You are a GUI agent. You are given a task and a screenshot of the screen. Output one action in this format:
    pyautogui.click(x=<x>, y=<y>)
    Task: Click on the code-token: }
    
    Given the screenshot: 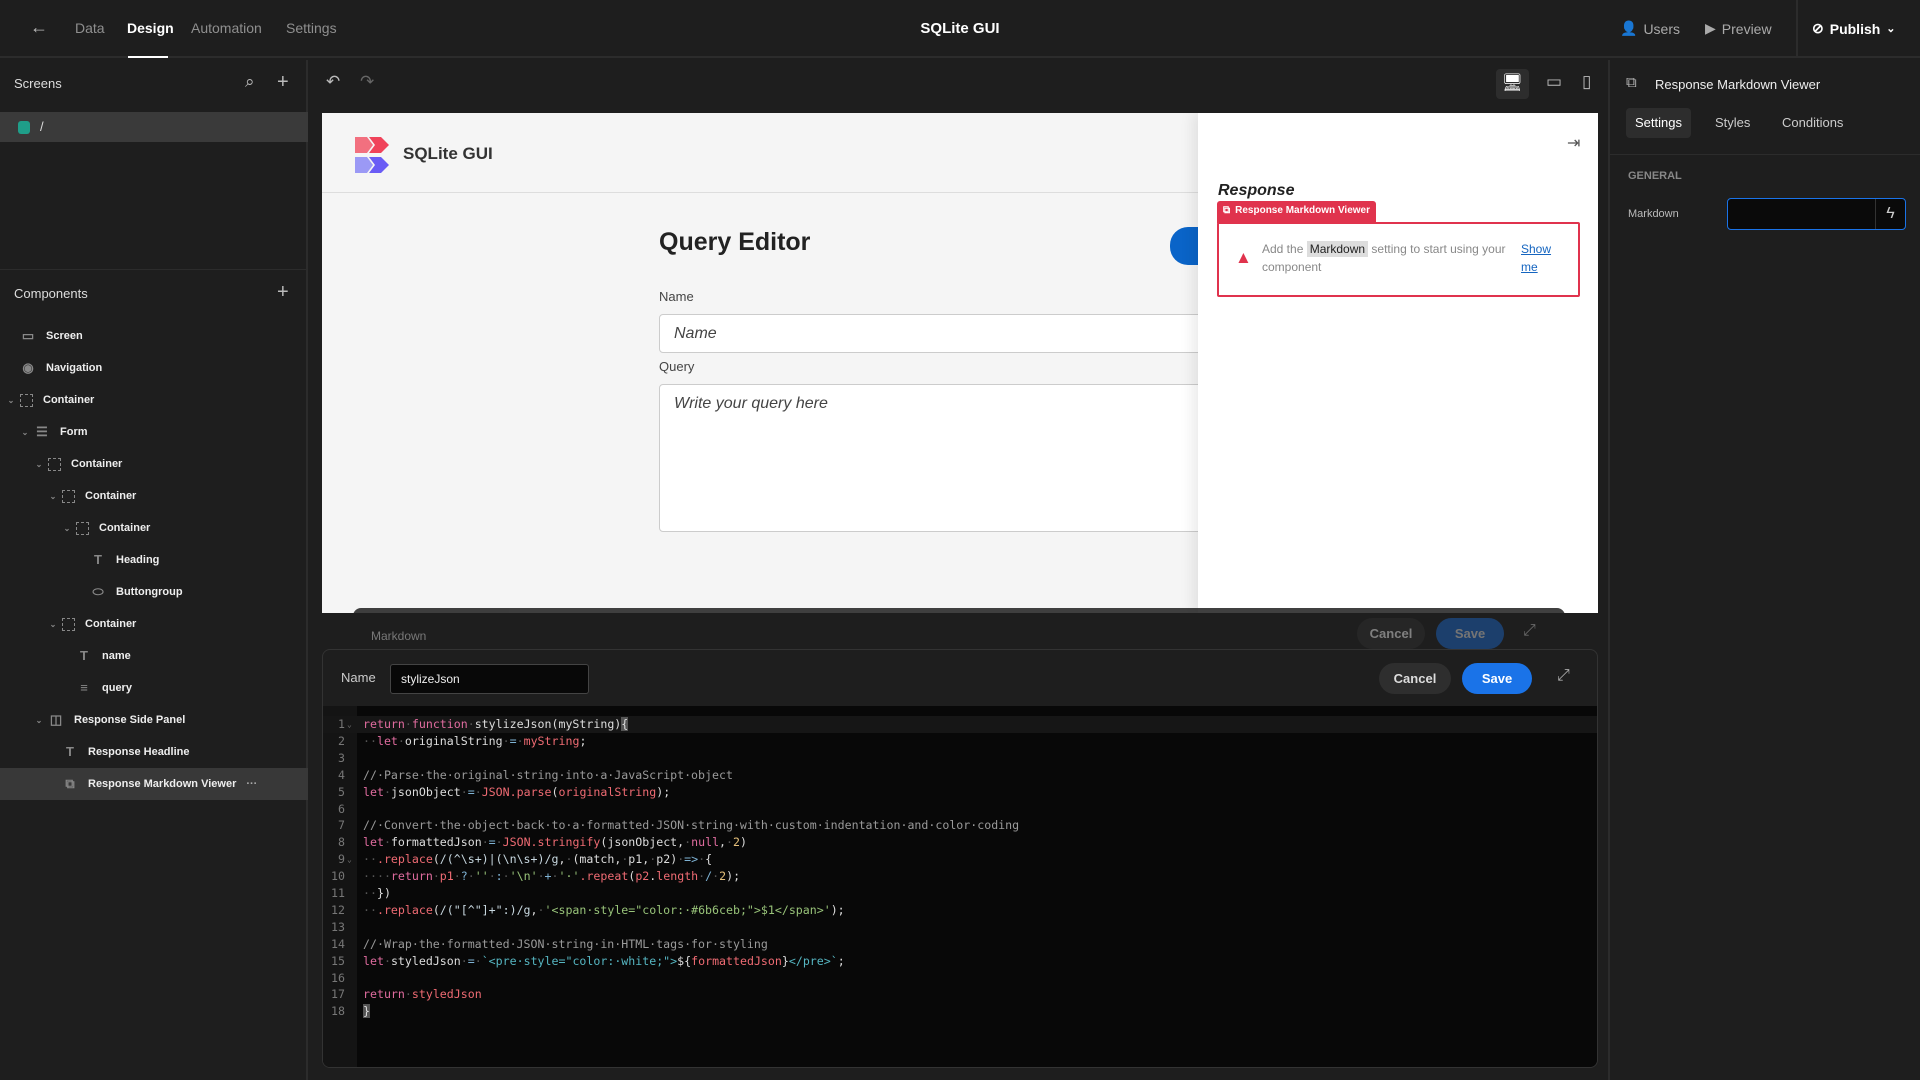 What is the action you would take?
    pyautogui.click(x=366, y=1011)
    